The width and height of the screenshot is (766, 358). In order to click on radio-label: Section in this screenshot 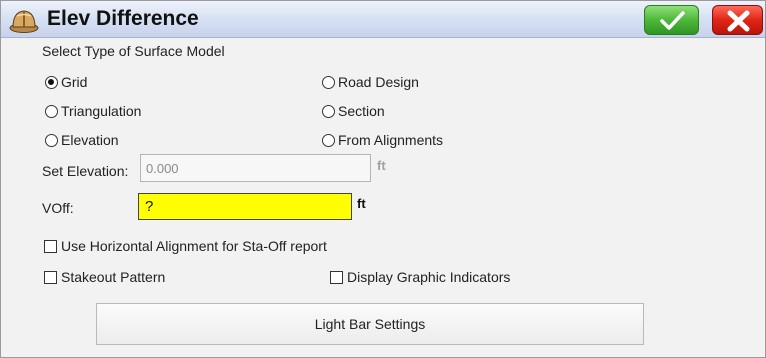, I will do `click(361, 111)`.